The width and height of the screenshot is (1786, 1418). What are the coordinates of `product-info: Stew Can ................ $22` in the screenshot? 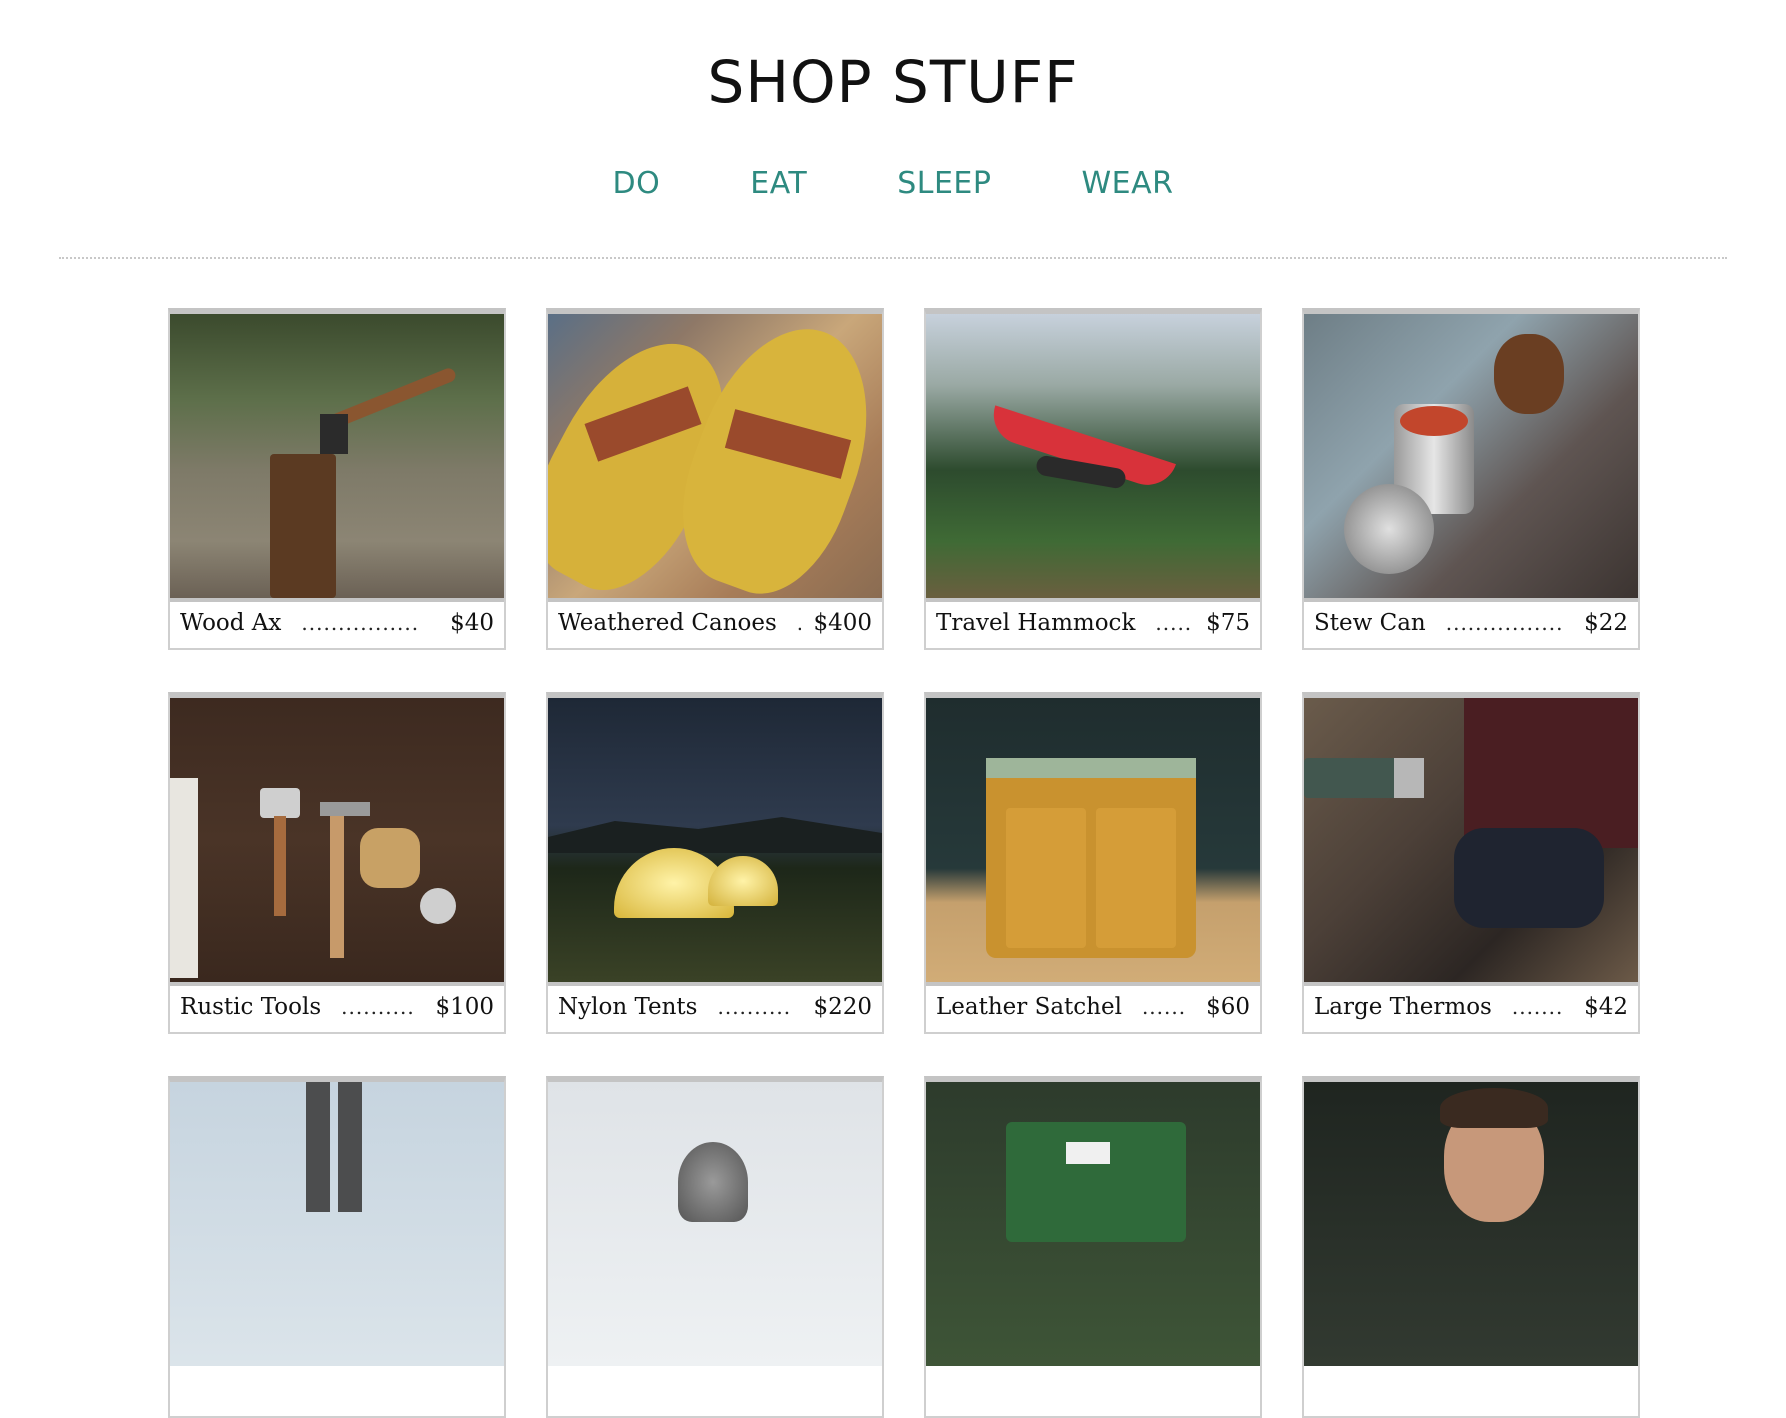 It's located at (1471, 621).